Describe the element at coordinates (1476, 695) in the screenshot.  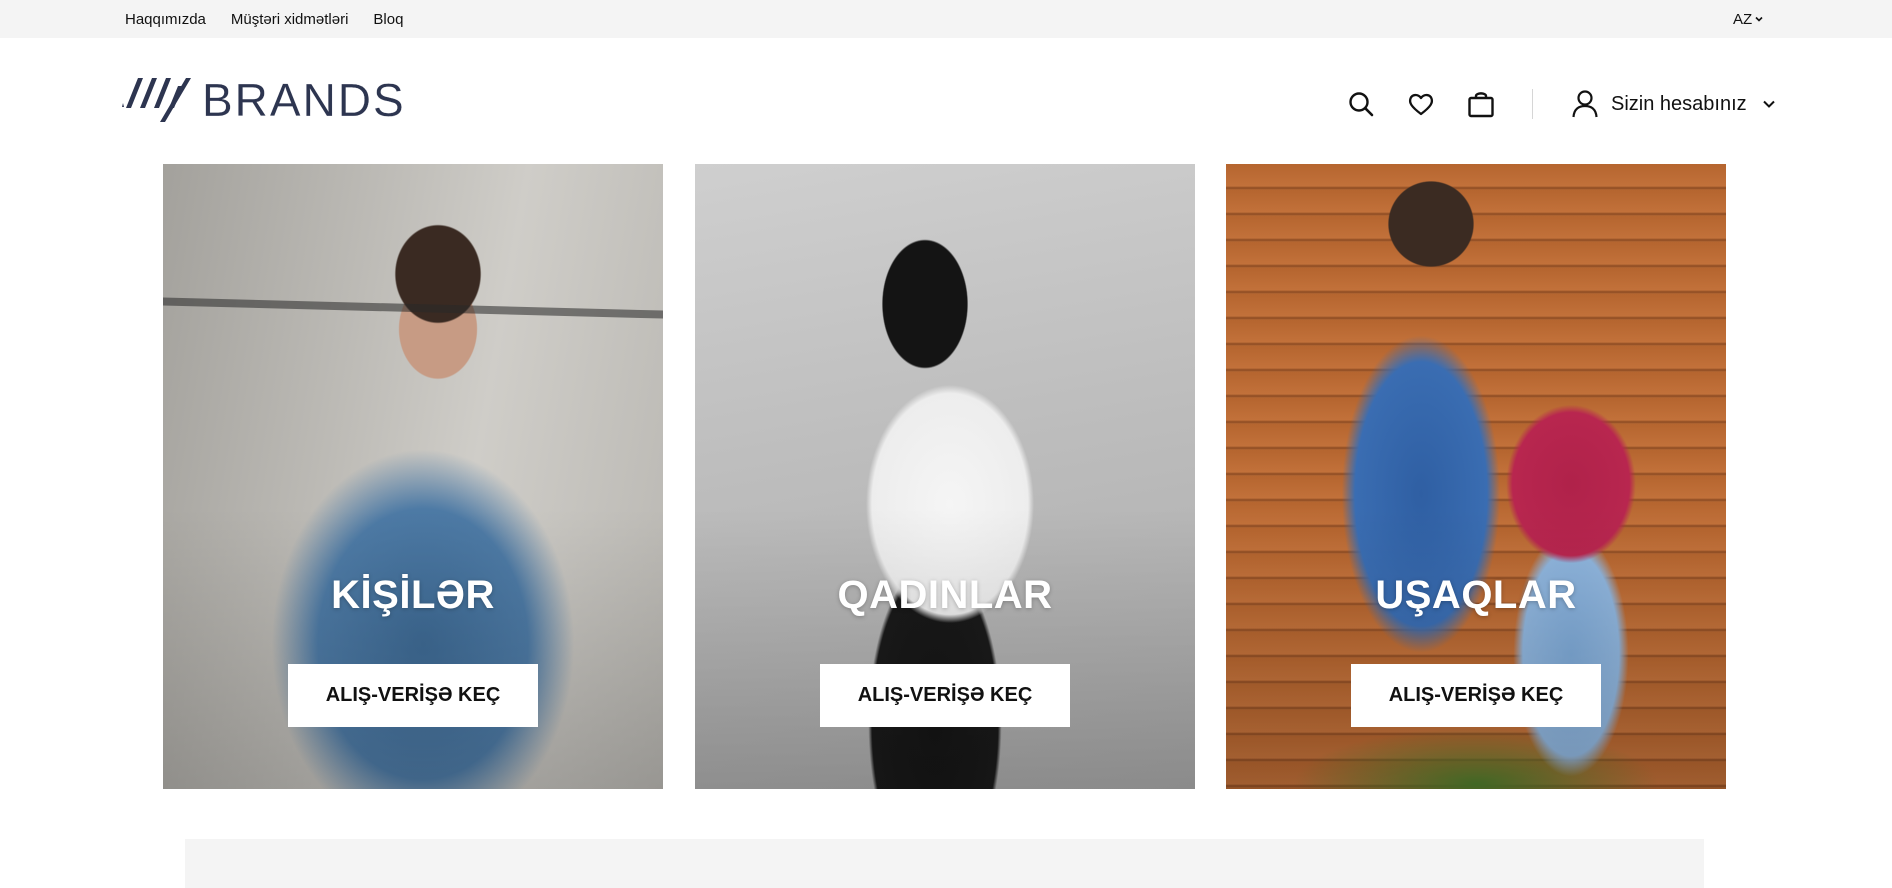
I see `shop-kids-button: ALIŞ-VERİŞƏ KEÇ` at that location.